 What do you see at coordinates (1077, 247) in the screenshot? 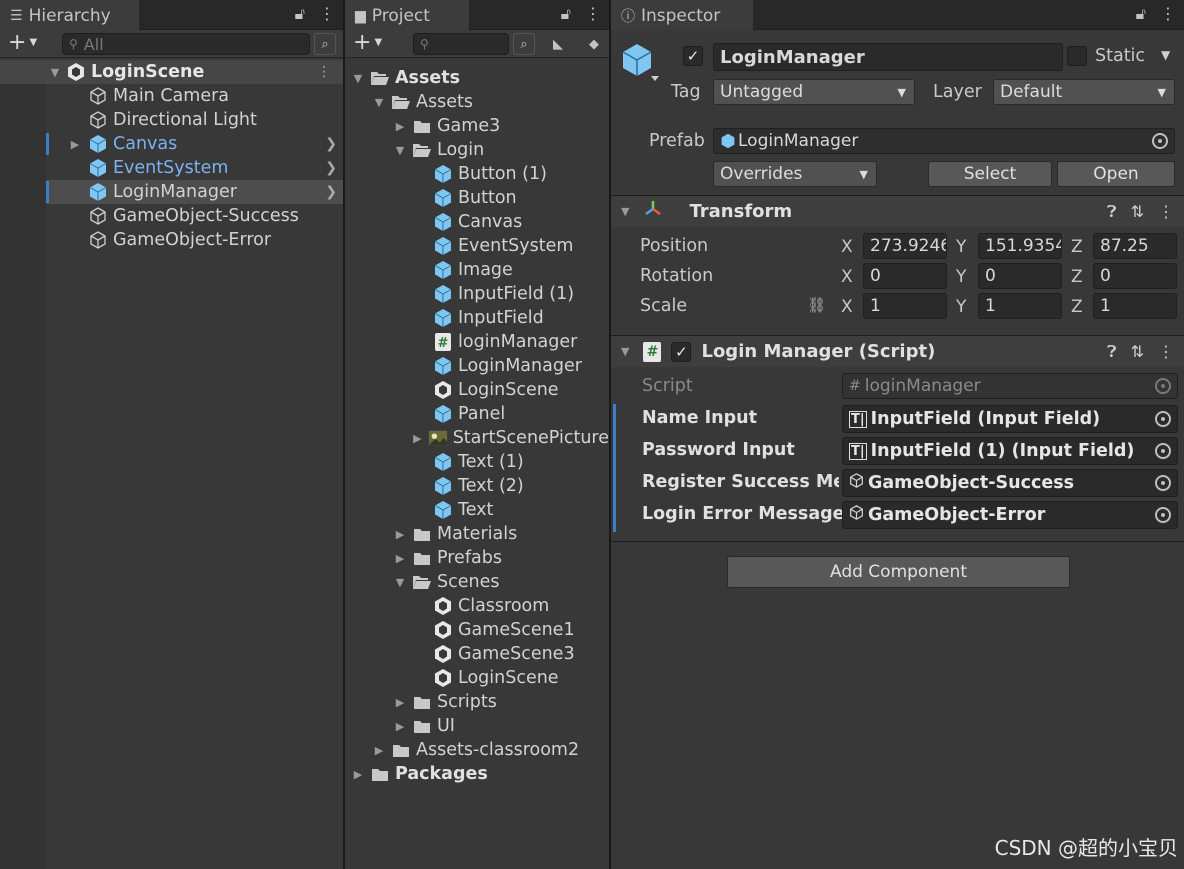
I see `position-z-label: Z` at bounding box center [1077, 247].